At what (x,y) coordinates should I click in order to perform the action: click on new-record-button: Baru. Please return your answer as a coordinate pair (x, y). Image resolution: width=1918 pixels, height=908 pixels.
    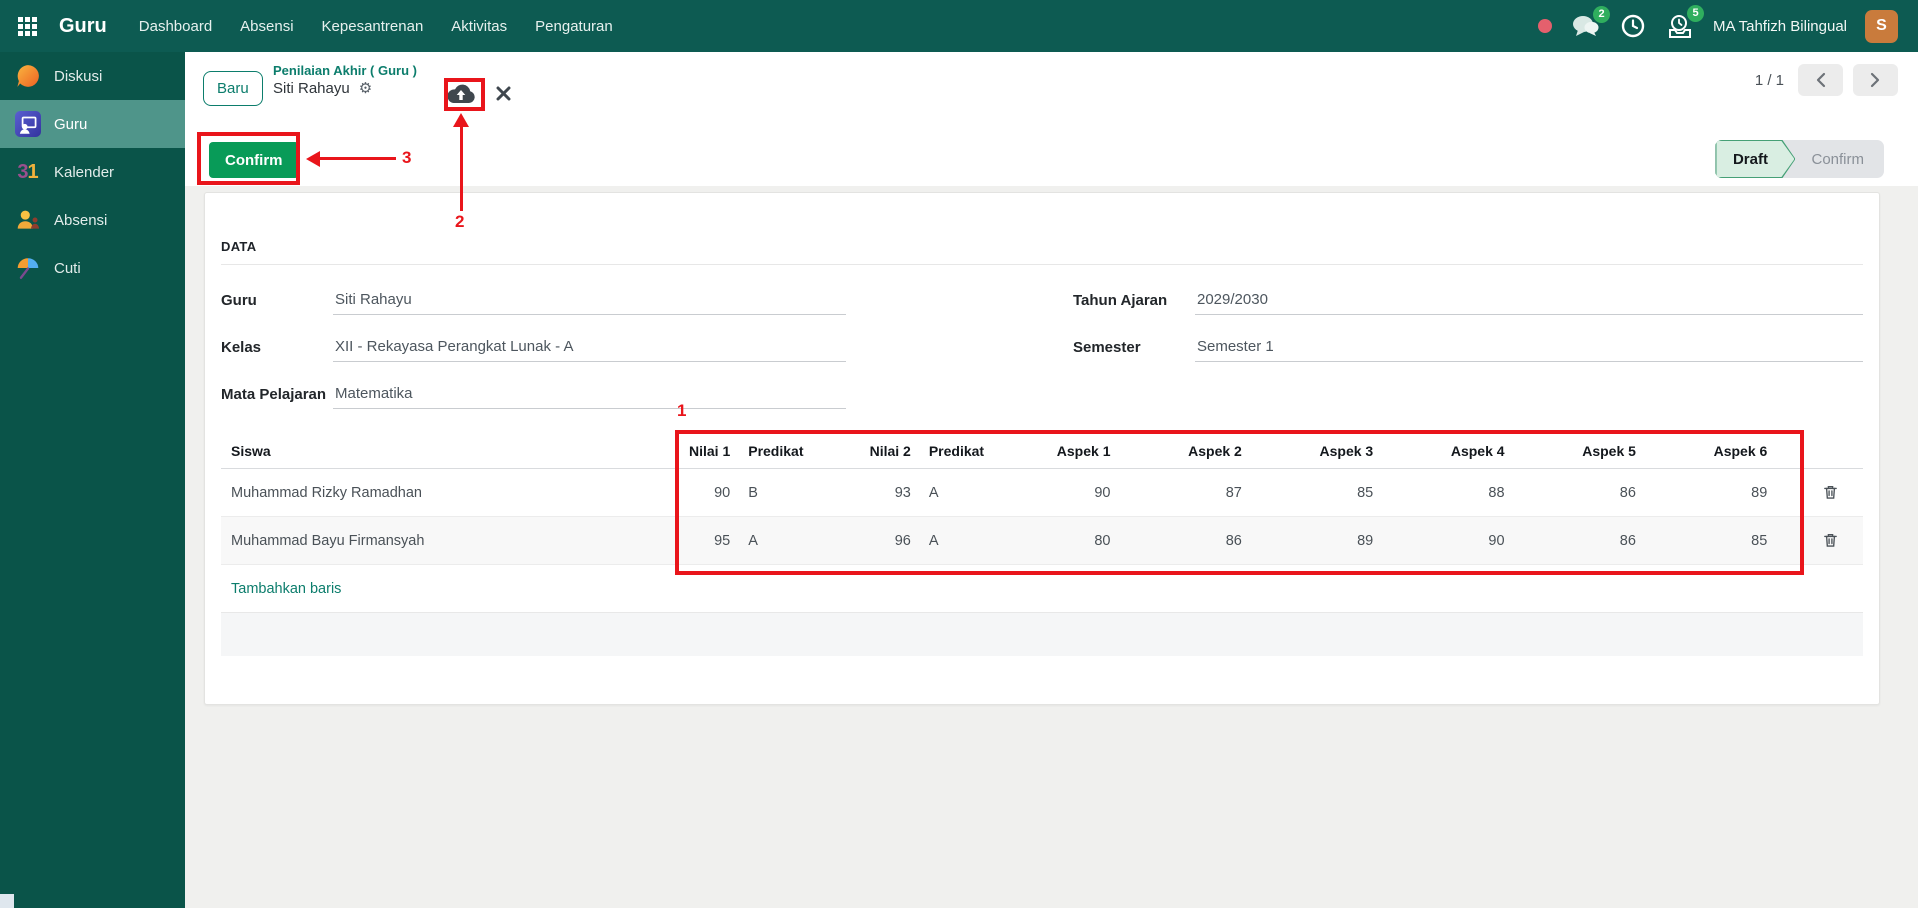
    Looking at the image, I should click on (233, 88).